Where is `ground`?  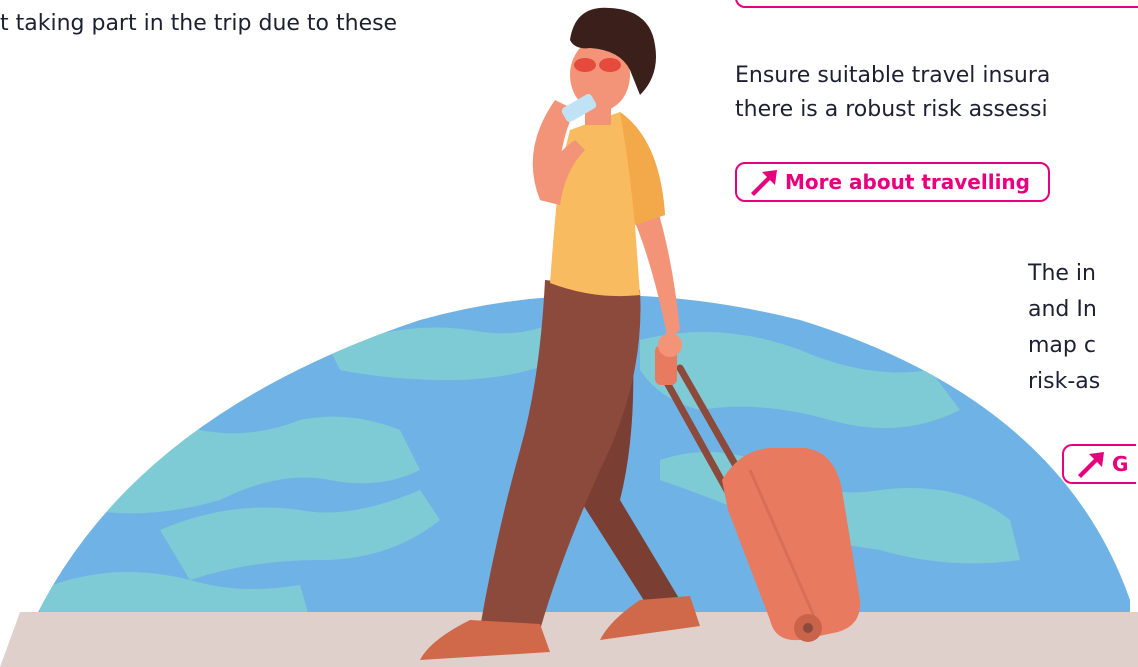
ground is located at coordinates (569, 639).